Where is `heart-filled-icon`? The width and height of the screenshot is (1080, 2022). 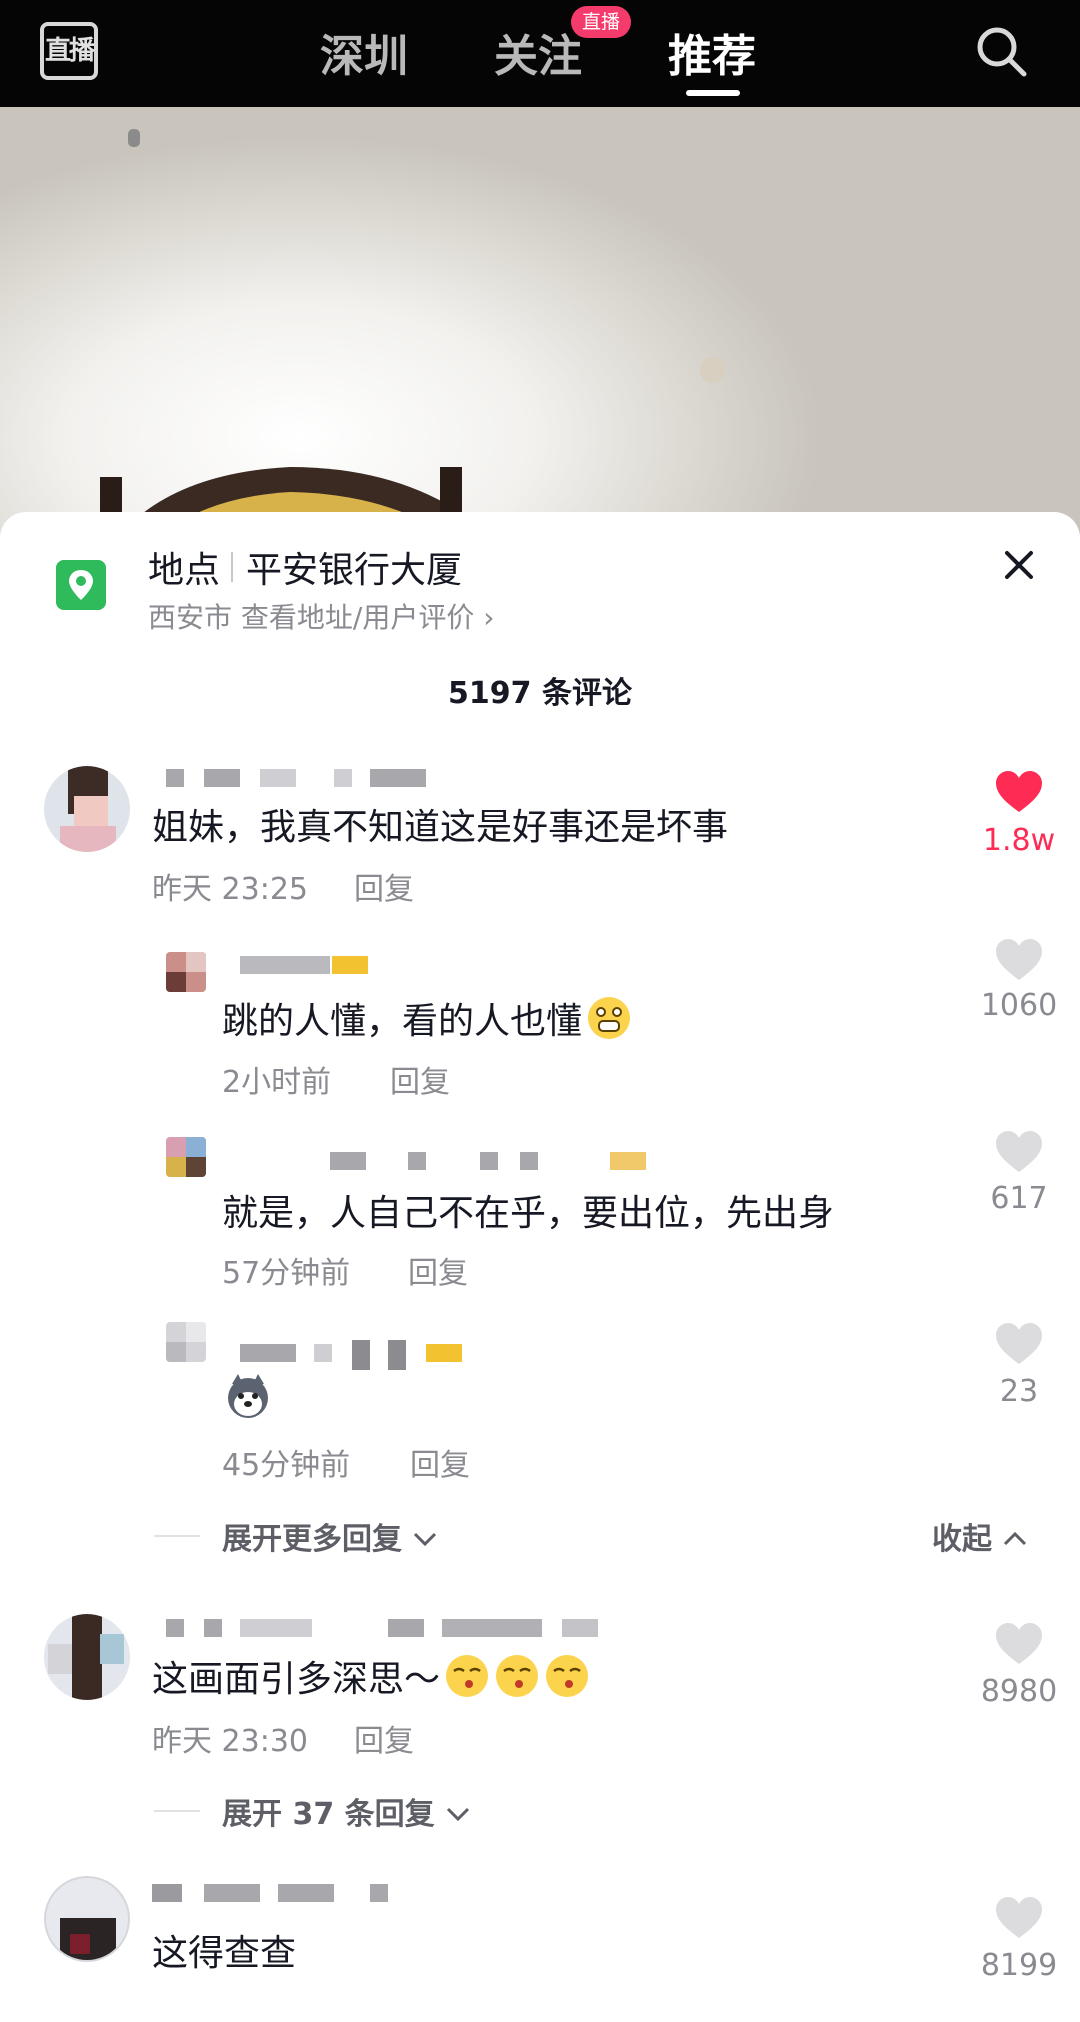 heart-filled-icon is located at coordinates (1019, 791).